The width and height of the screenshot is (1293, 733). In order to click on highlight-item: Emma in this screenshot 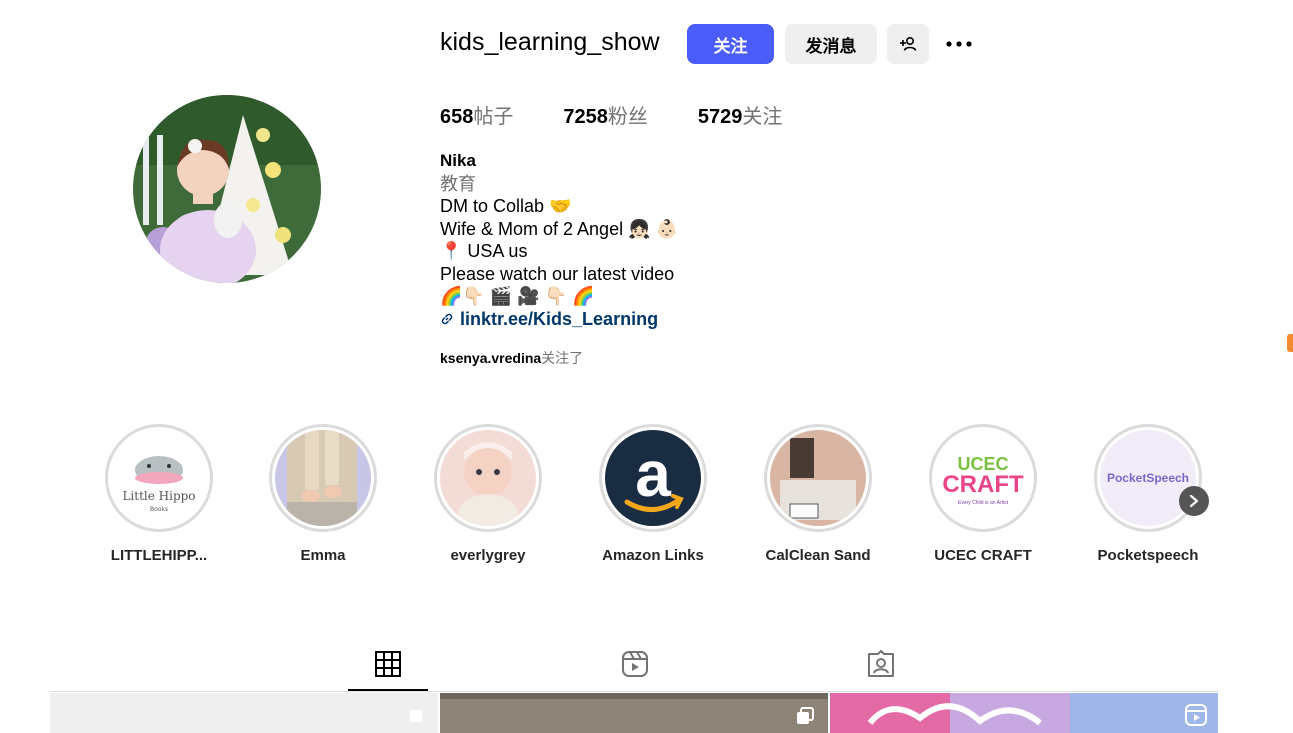, I will do `click(323, 494)`.